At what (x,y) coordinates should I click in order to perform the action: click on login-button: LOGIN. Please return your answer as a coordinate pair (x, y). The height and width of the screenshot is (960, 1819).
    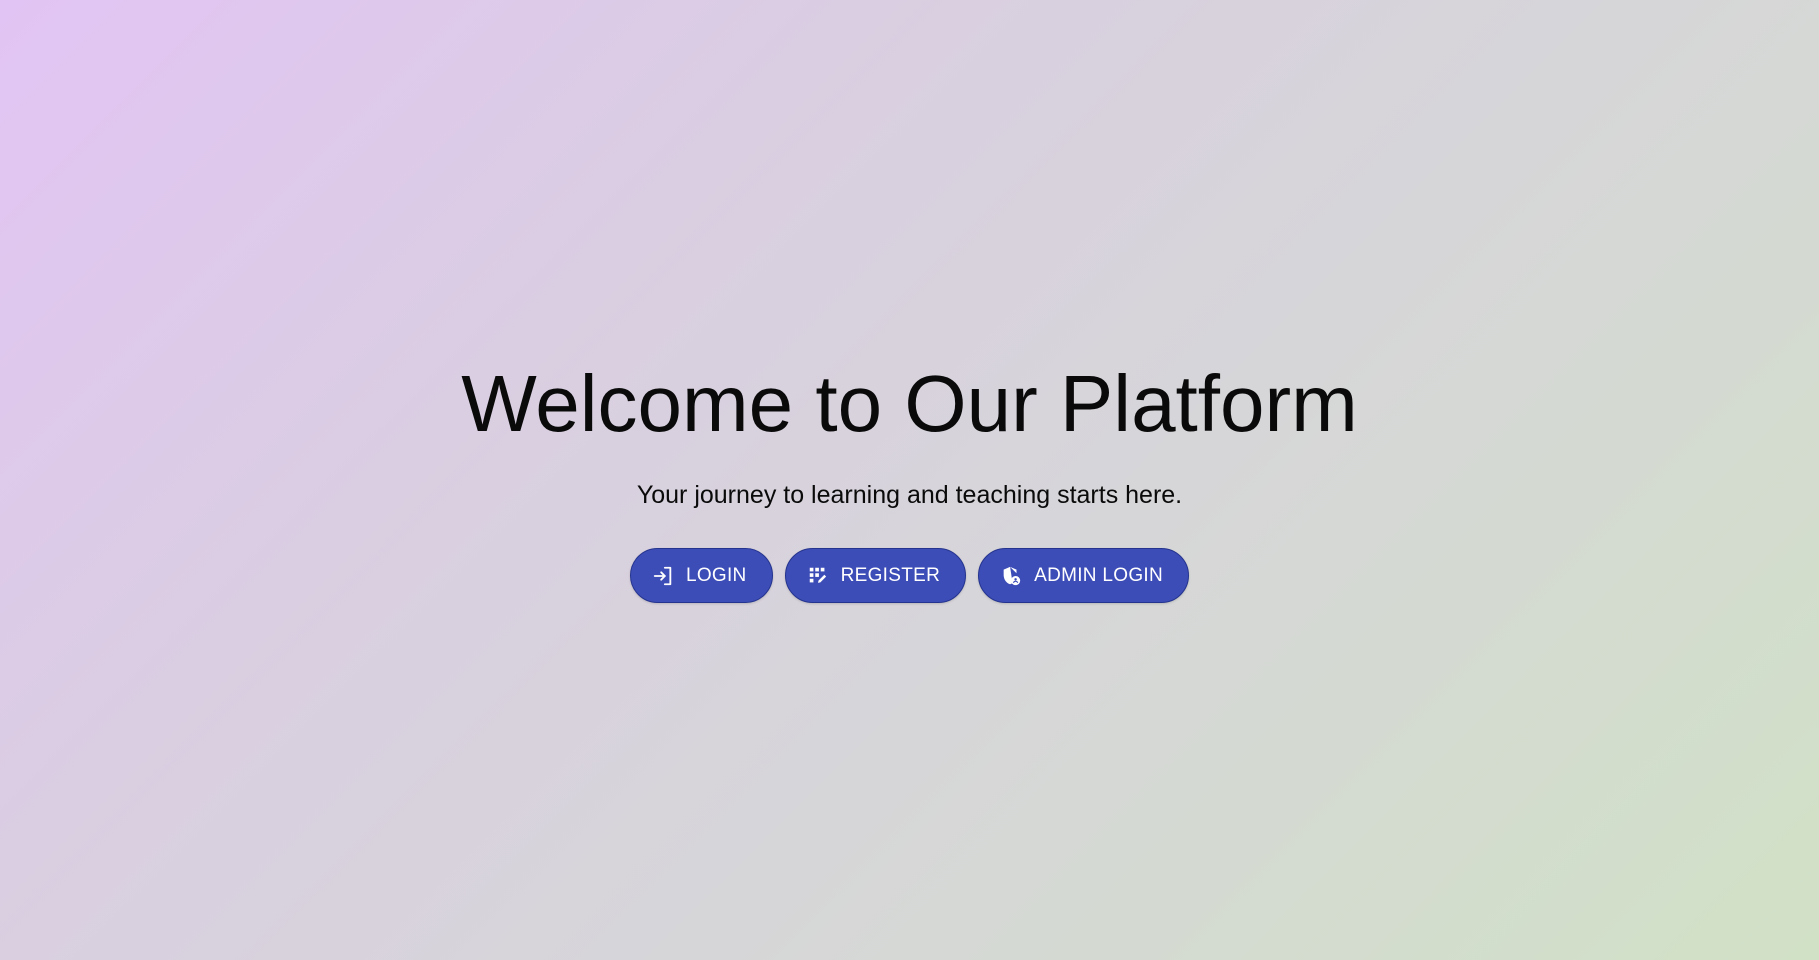
    Looking at the image, I should click on (701, 575).